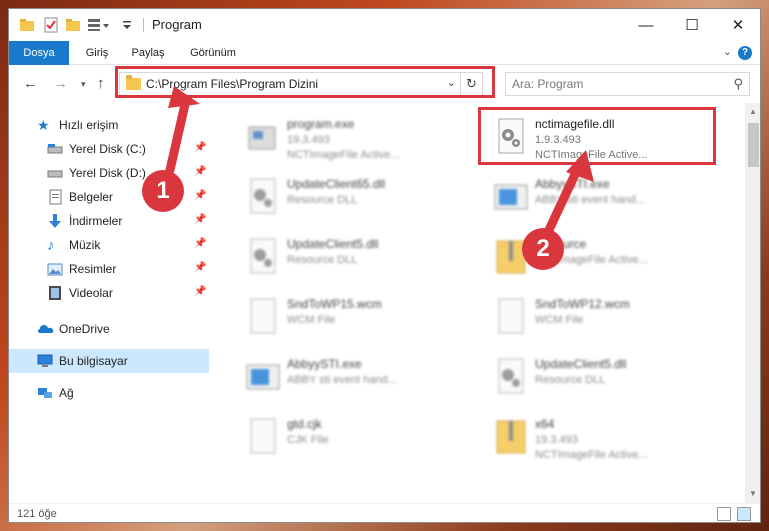  Describe the element at coordinates (163, 191) in the screenshot. I see `step-badge-1: 1` at that location.